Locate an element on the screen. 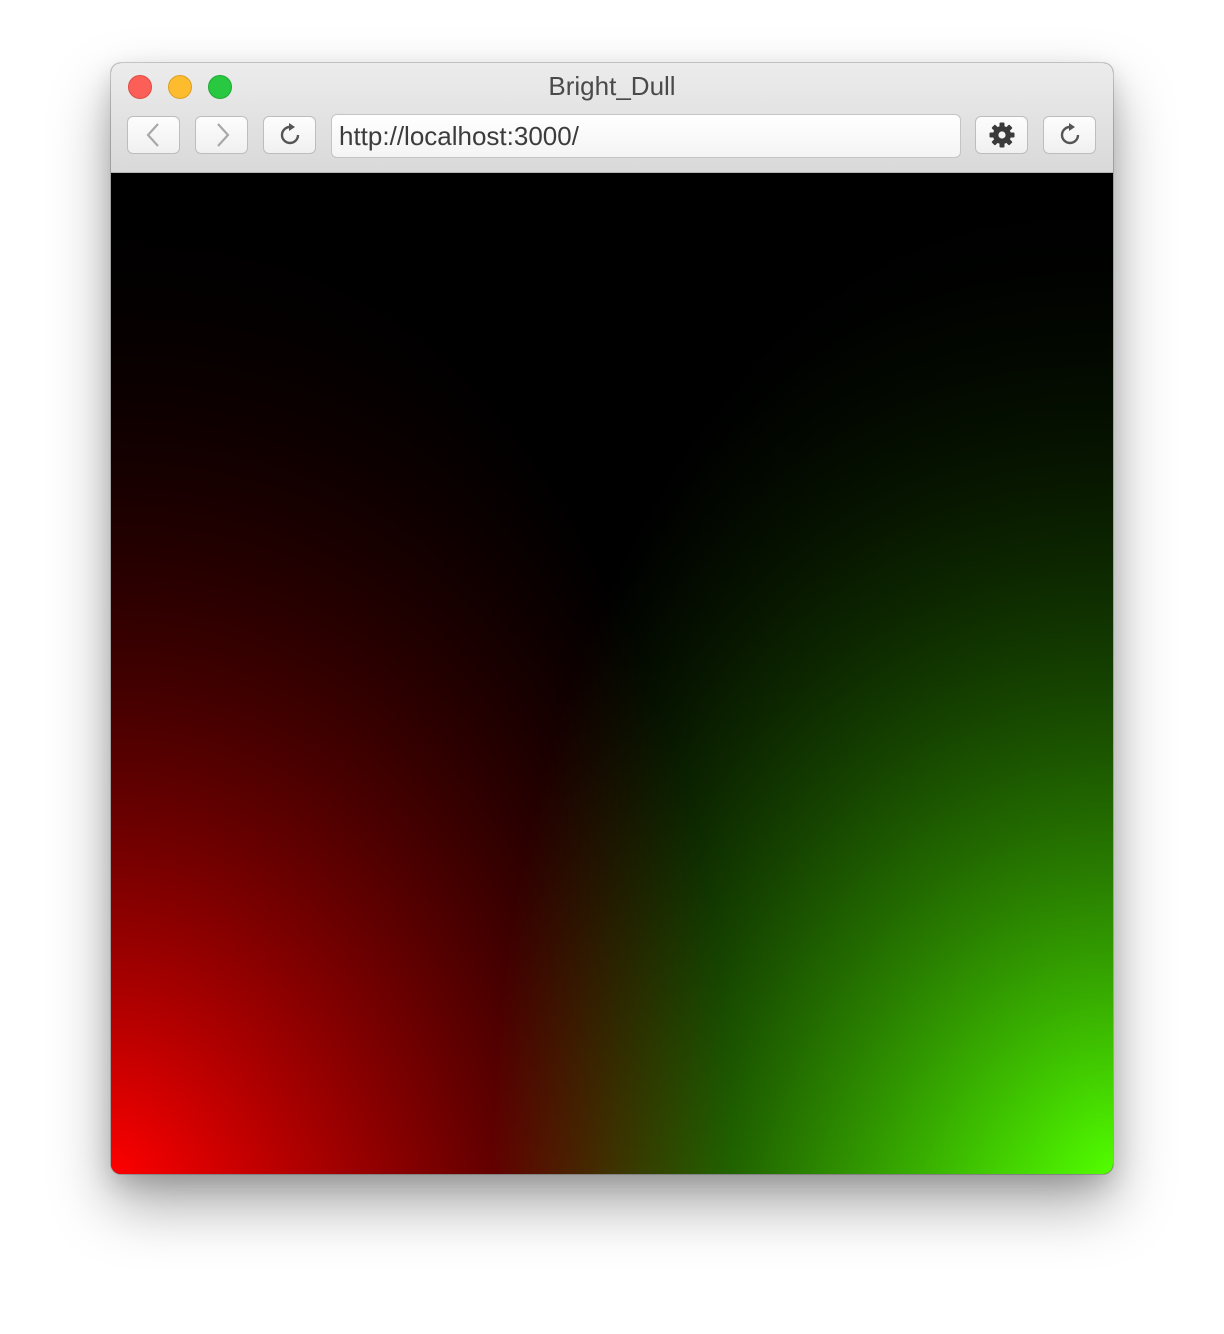 The height and width of the screenshot is (1334, 1224). gear-icon is located at coordinates (1001, 135).